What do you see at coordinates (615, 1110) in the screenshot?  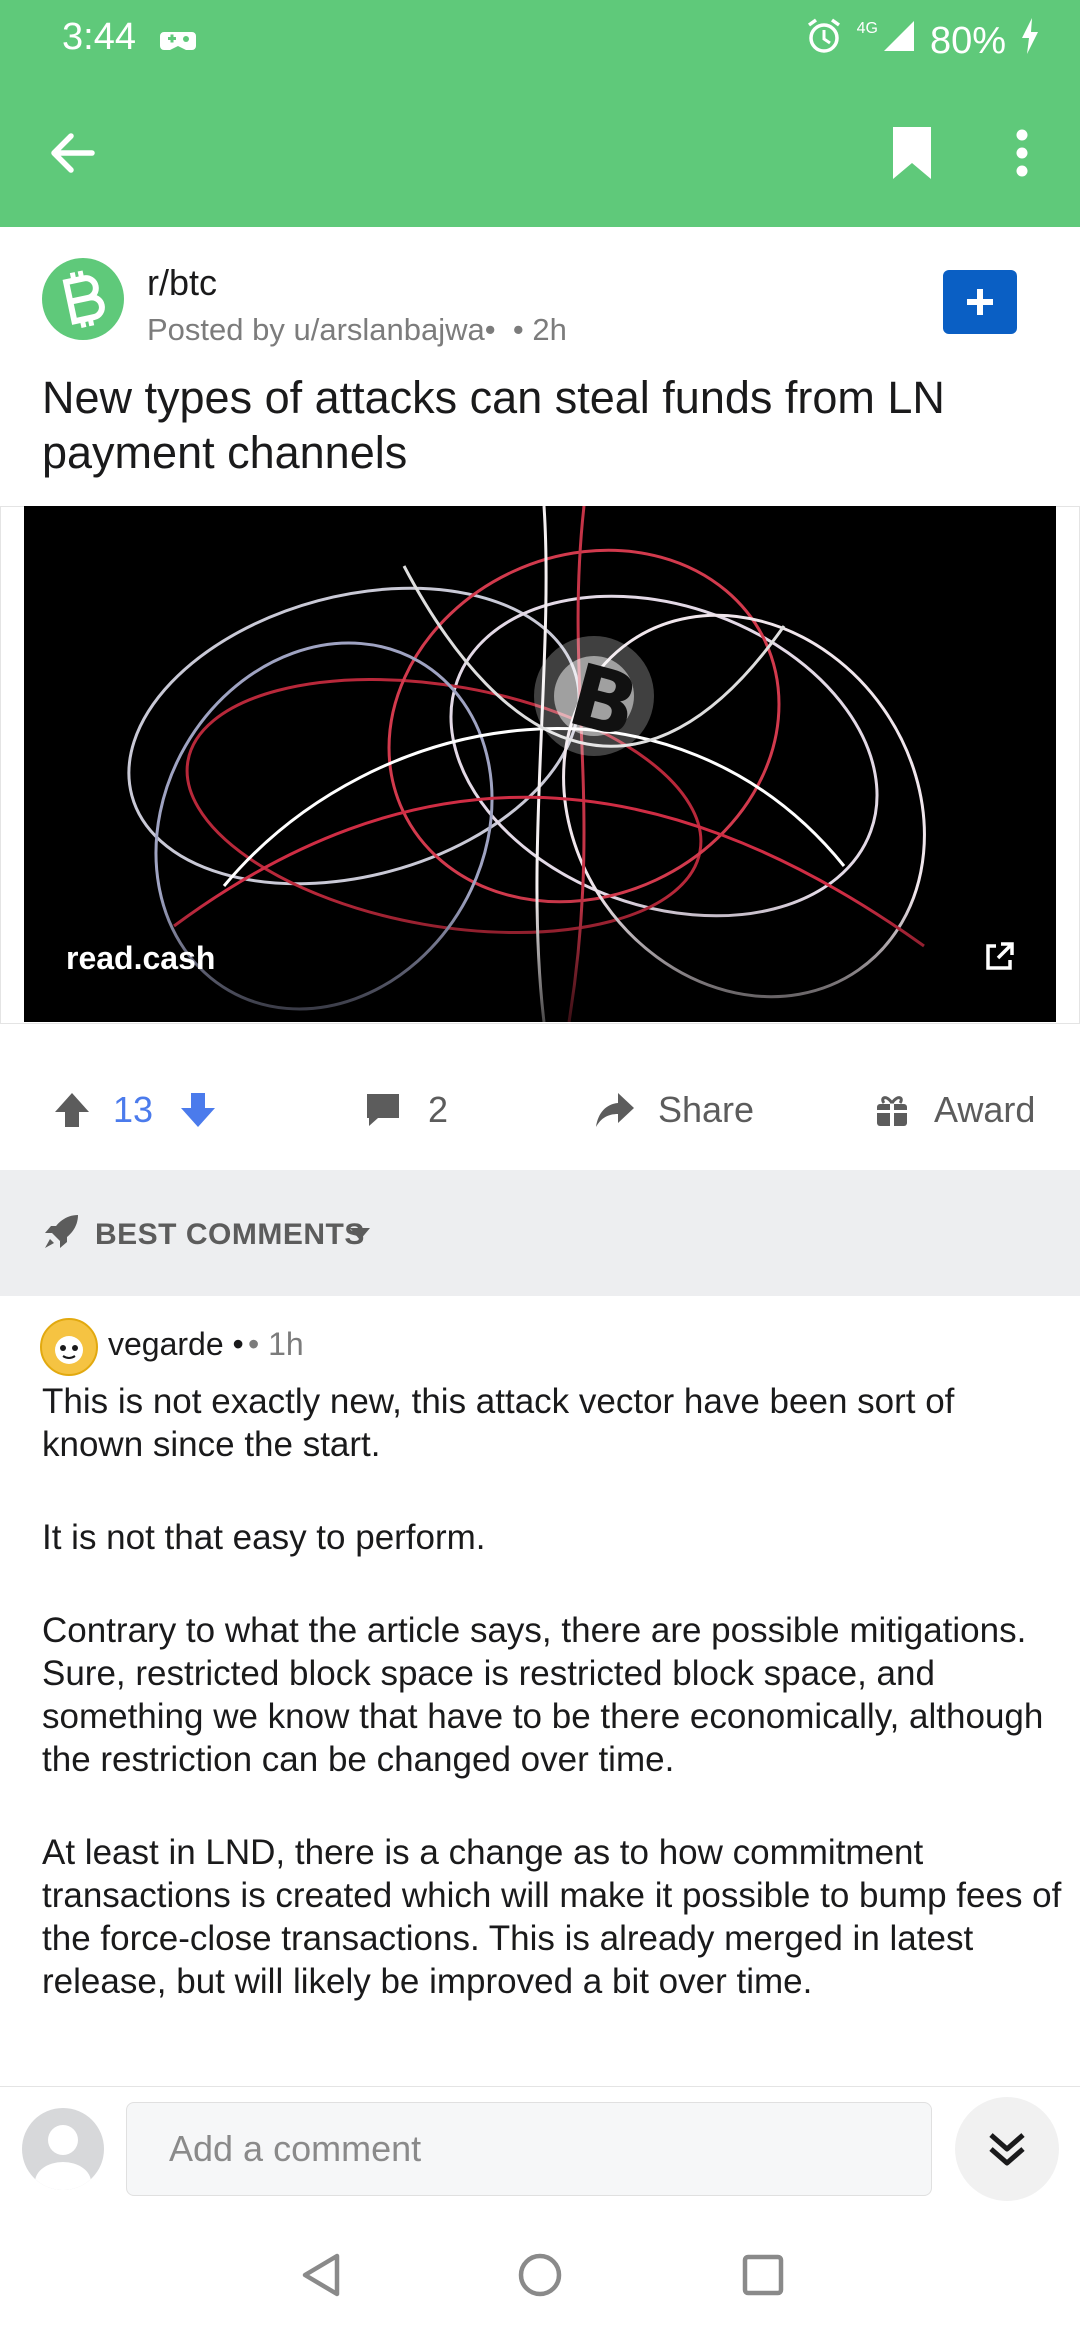 I see `share-arrow-icon` at bounding box center [615, 1110].